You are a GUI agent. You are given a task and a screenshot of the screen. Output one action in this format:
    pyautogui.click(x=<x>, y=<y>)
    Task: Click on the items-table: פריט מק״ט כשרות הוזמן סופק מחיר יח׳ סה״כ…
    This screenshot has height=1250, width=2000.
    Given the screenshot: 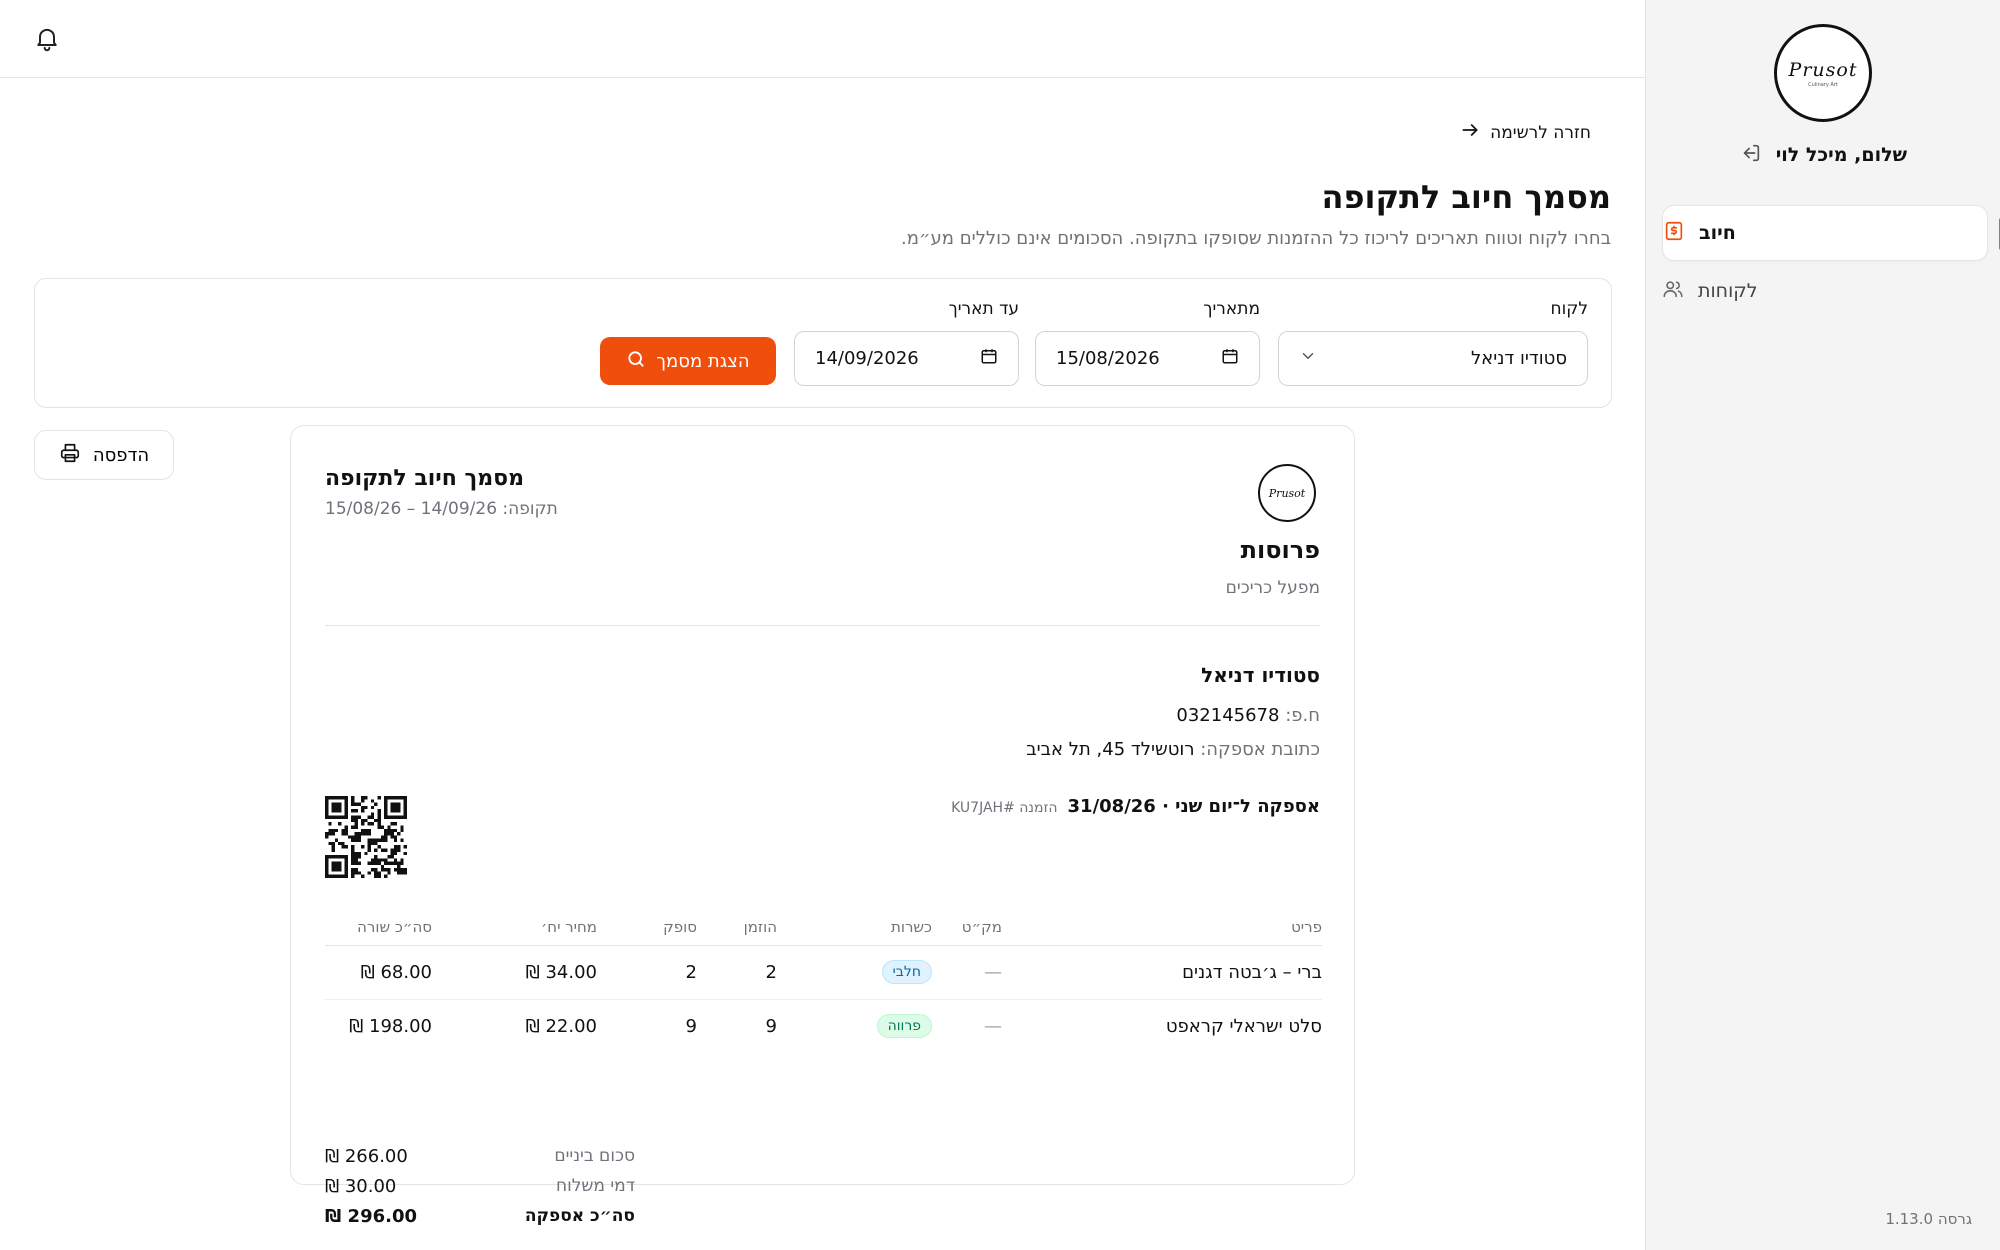 What is the action you would take?
    pyautogui.click(x=823, y=981)
    